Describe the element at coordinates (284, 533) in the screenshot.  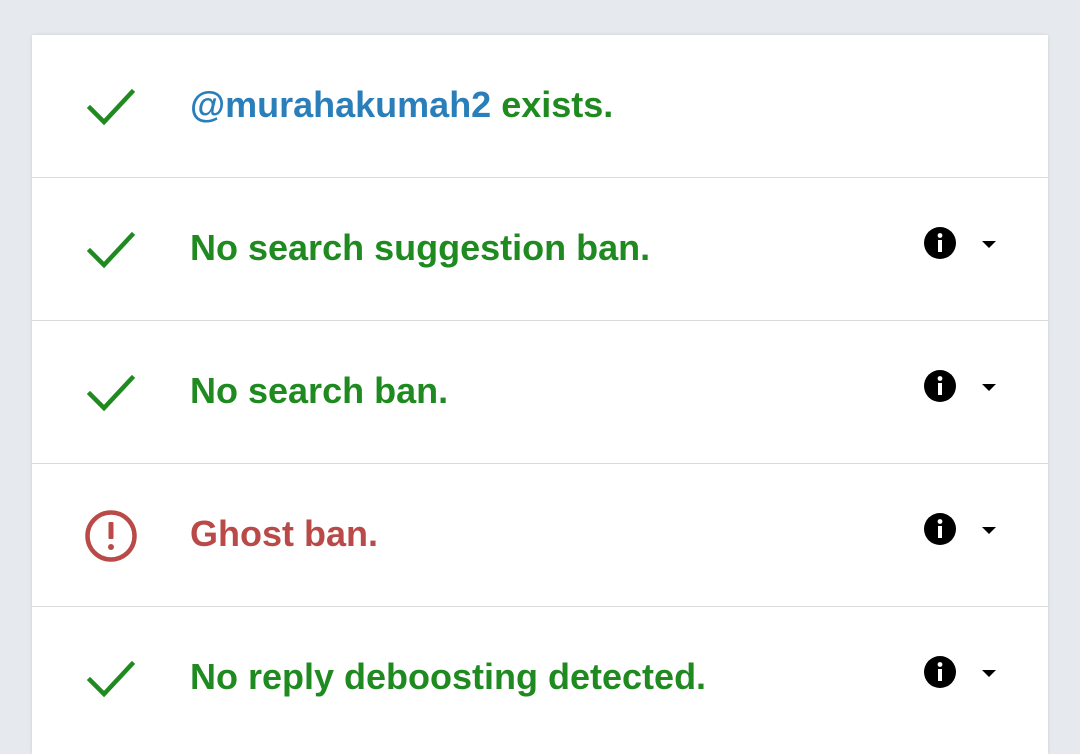
I see `result-label: Ghost ban.` at that location.